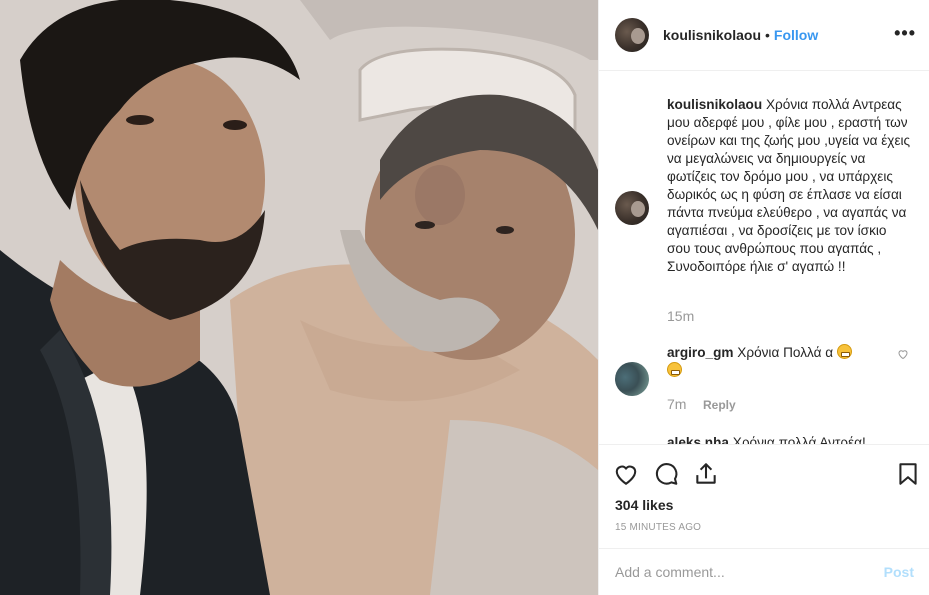  Describe the element at coordinates (712, 35) in the screenshot. I see `author-username: koulisnikolaou` at that location.